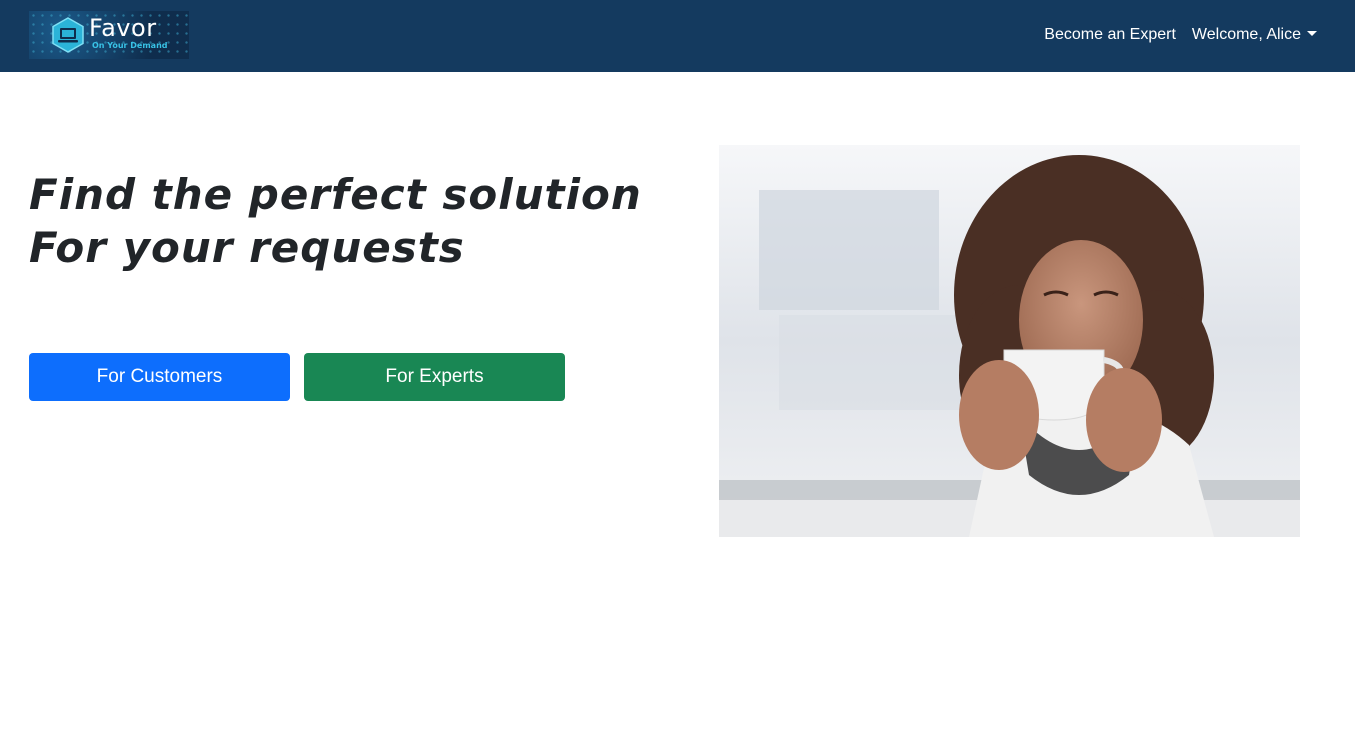 The image size is (1355, 743). I want to click on user-menu-dropdown: Welcome, Alice, so click(1254, 35).